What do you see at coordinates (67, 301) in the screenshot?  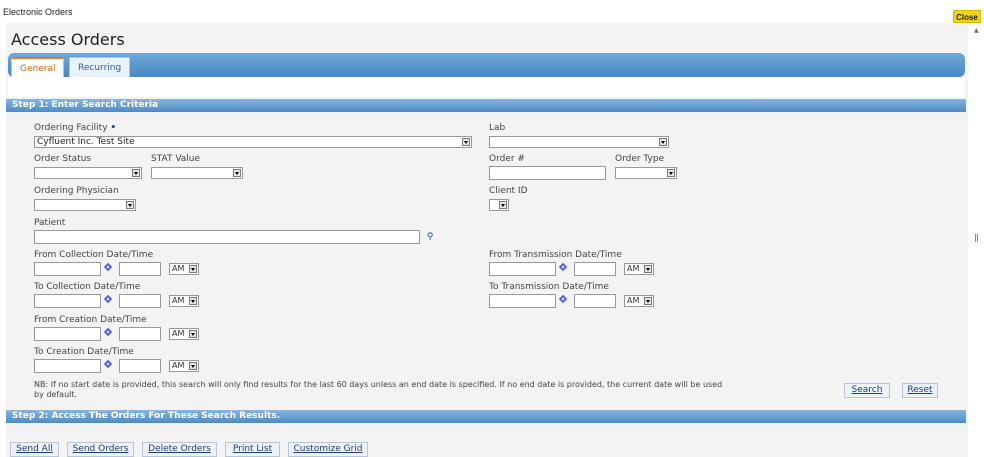 I see `to-collection-date-input` at bounding box center [67, 301].